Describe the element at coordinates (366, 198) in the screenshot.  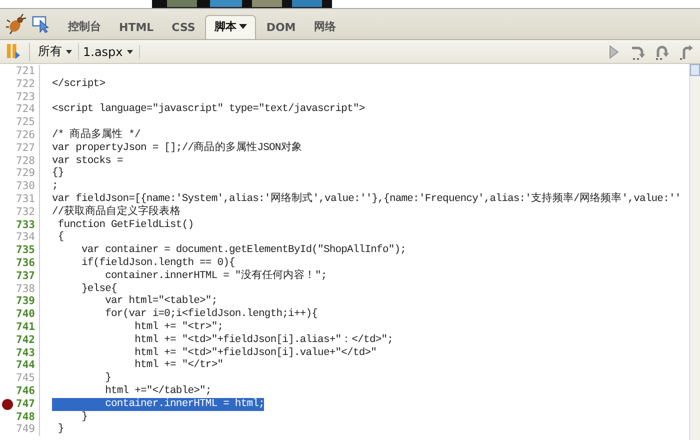
I see `code-line: var fieldJson=[{name:'System',alias:'网络制式',value:''},{name:'Frequency',alias:'支持频率/网络频率',value:''` at that location.